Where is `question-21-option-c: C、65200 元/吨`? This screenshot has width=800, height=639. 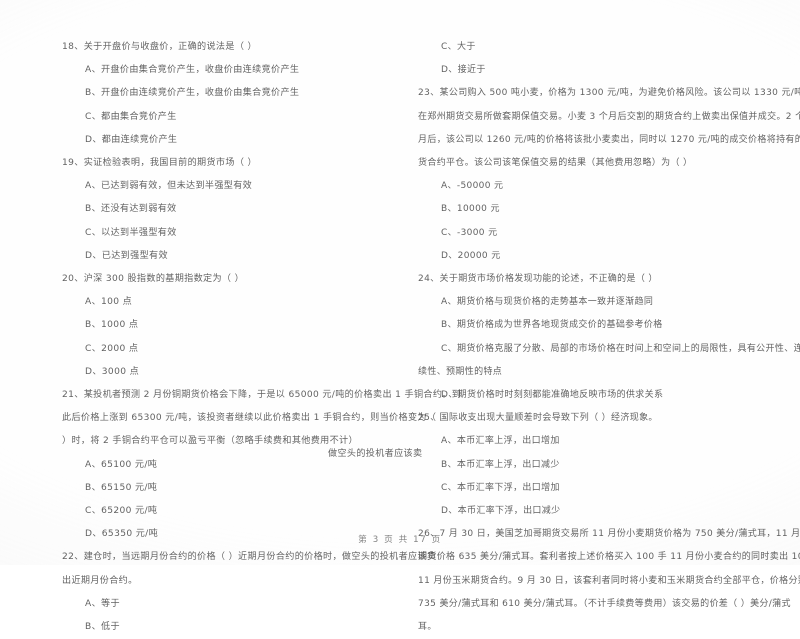 question-21-option-c: C、65200 元/吨 is located at coordinates (227, 511).